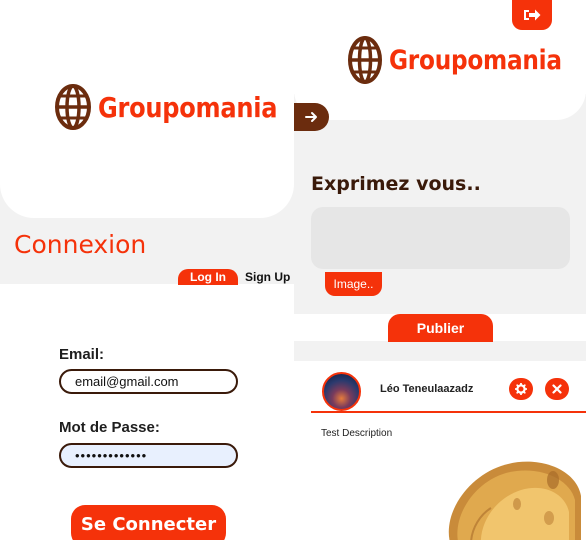 The image size is (586, 540). I want to click on email-label: Email:, so click(82, 354).